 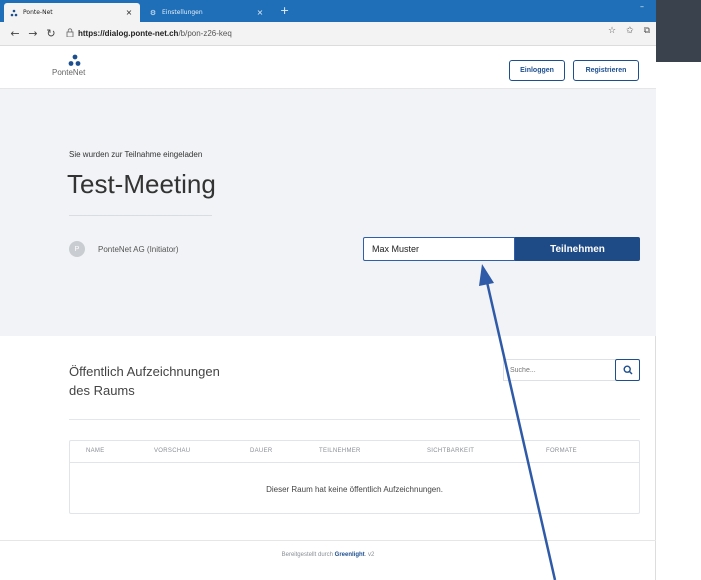 What do you see at coordinates (328, 11) in the screenshot?
I see `browser-tab-bar: Ponte-Net × ⚙ Einstellungen × + –` at bounding box center [328, 11].